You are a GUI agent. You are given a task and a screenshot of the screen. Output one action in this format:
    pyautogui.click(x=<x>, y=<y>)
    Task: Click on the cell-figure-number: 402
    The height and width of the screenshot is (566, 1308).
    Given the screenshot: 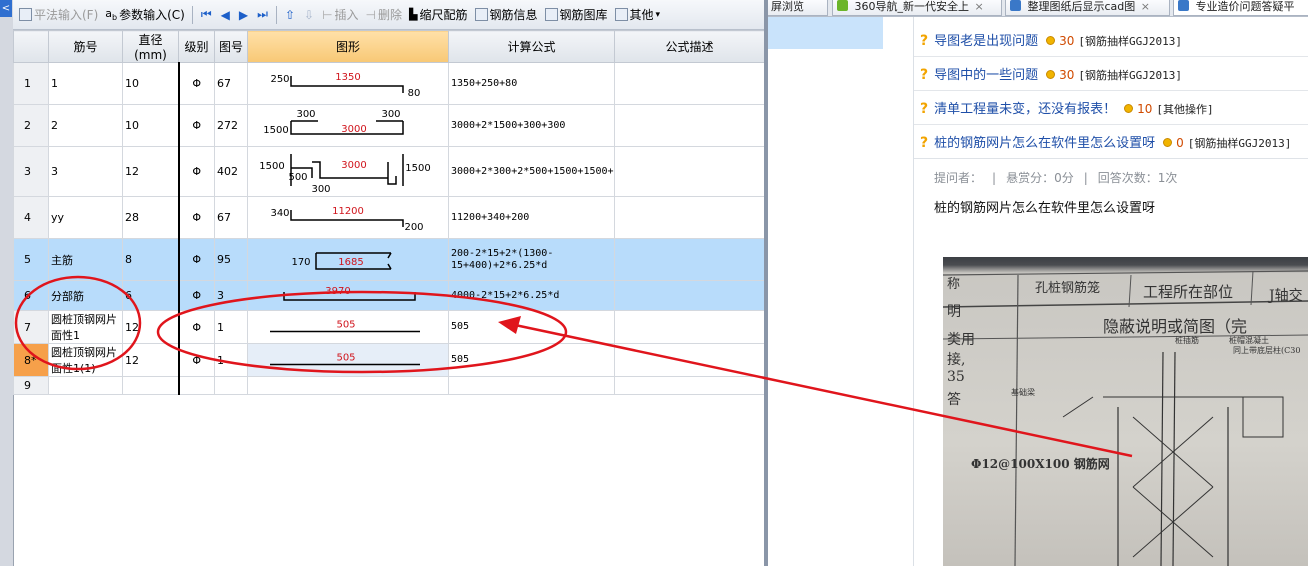 What is the action you would take?
    pyautogui.click(x=231, y=171)
    